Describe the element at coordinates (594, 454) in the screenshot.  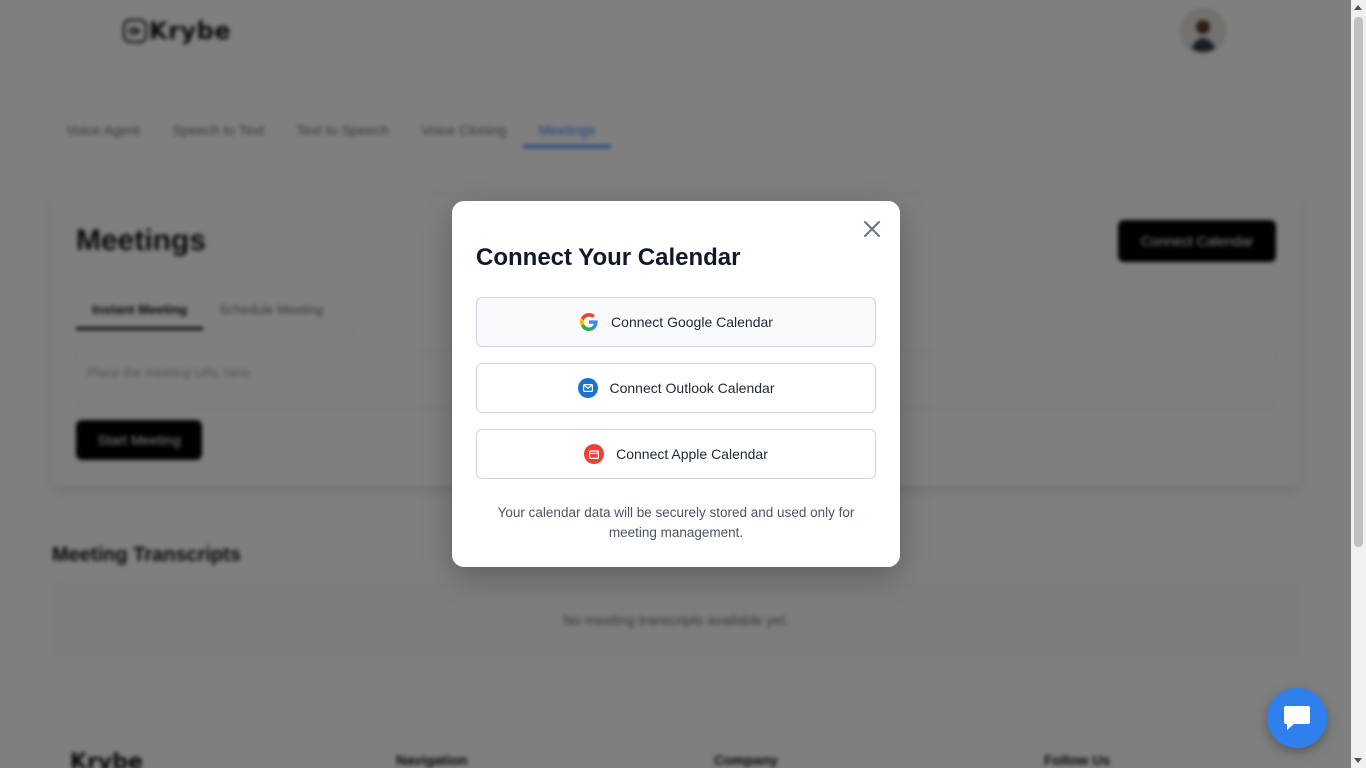
I see `calendar-icon` at that location.